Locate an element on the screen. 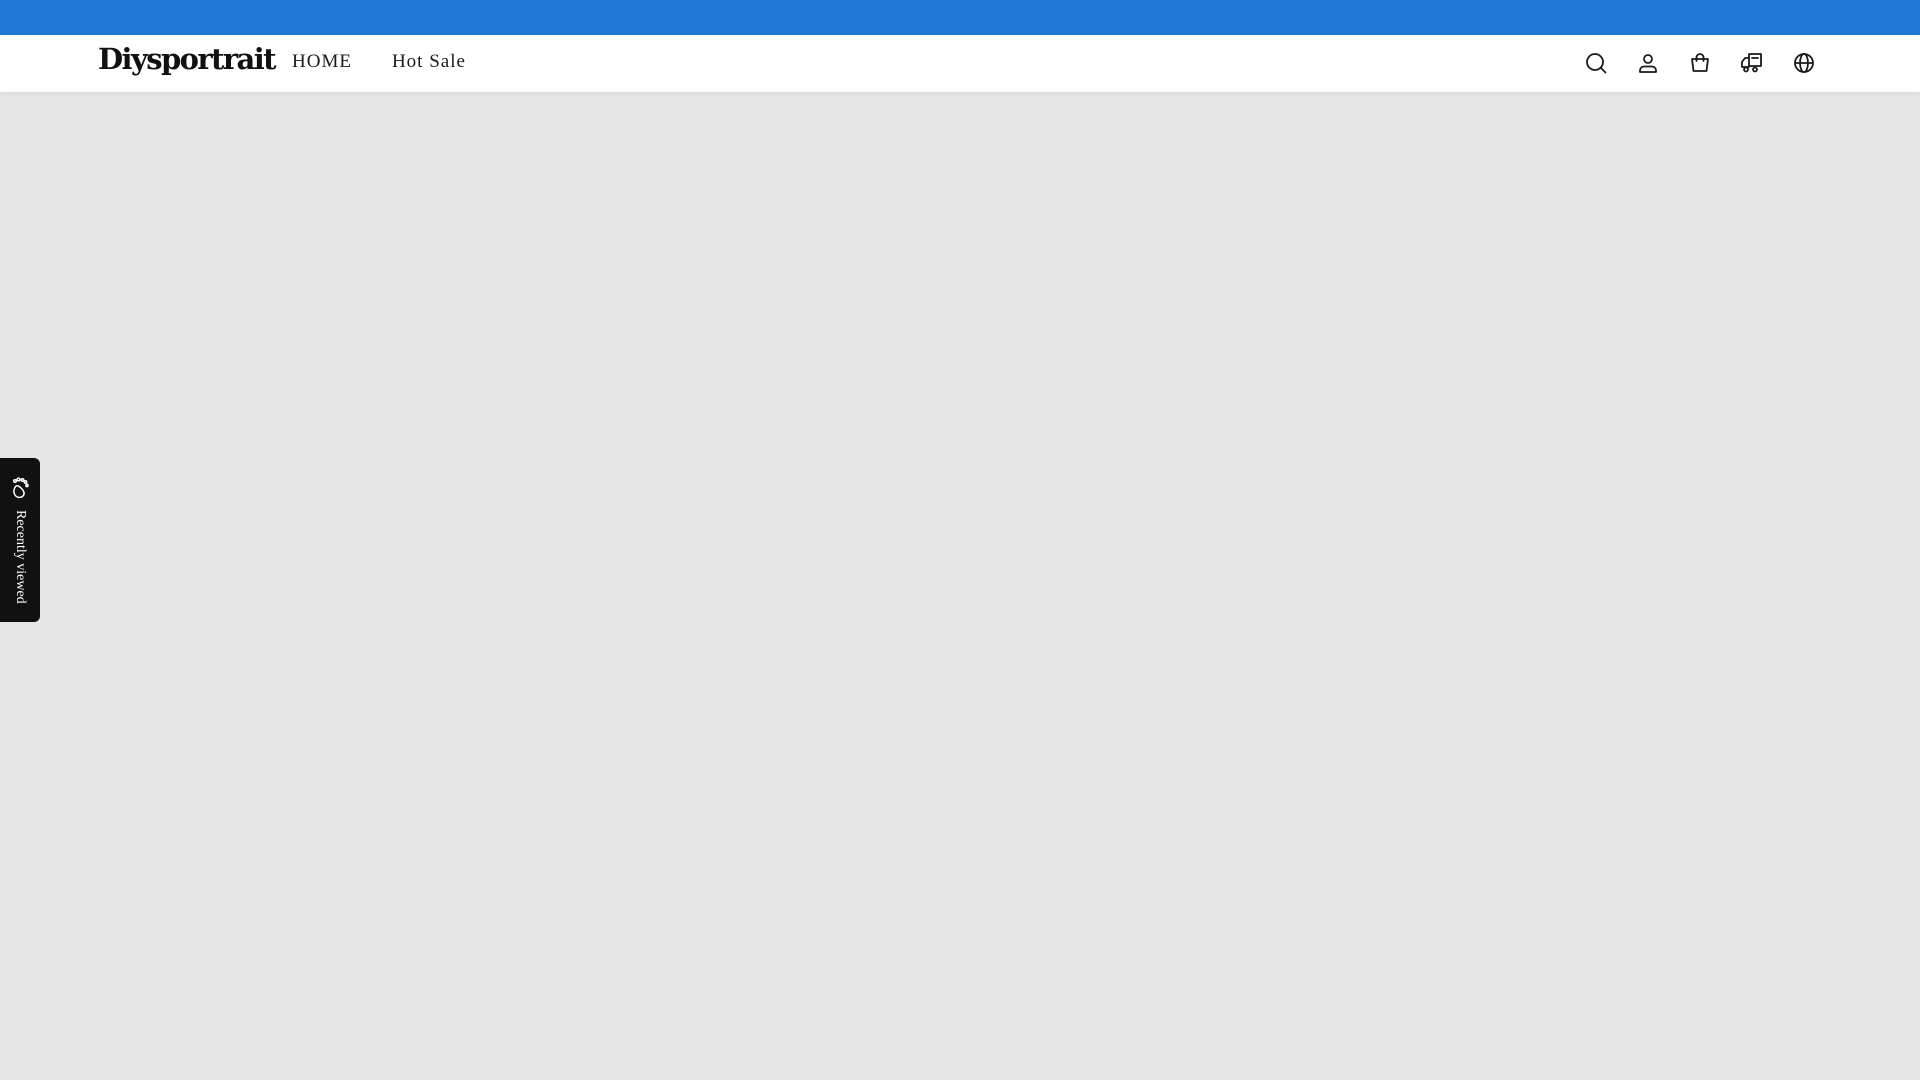  account-button is located at coordinates (1648, 63).